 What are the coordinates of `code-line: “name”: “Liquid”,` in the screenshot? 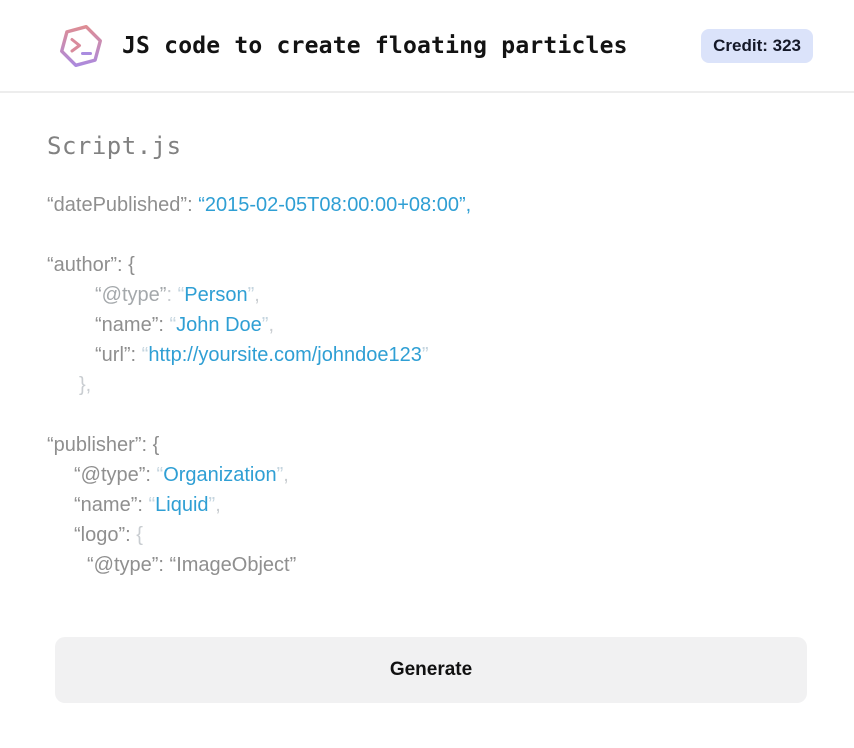 It's located at (147, 505).